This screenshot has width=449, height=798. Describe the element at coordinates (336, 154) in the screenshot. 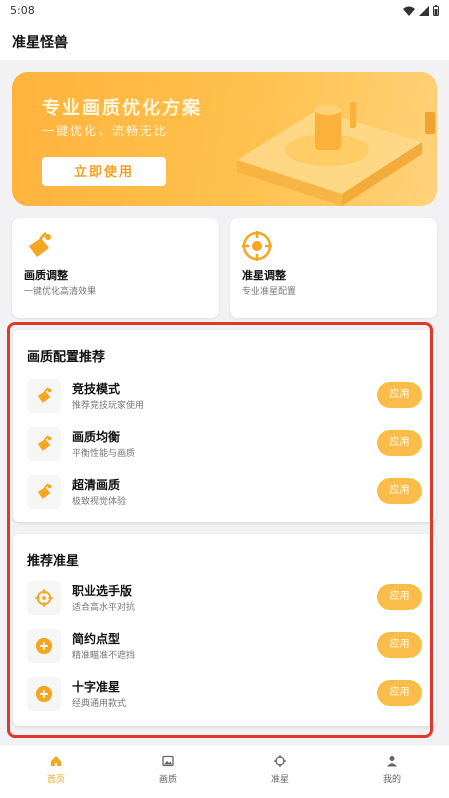

I see `banner-illustration` at that location.